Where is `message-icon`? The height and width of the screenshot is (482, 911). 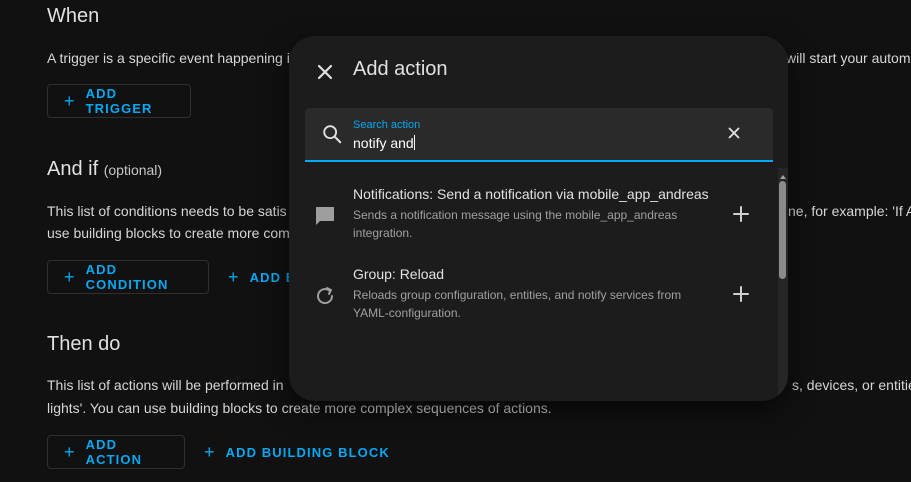 message-icon is located at coordinates (325, 216).